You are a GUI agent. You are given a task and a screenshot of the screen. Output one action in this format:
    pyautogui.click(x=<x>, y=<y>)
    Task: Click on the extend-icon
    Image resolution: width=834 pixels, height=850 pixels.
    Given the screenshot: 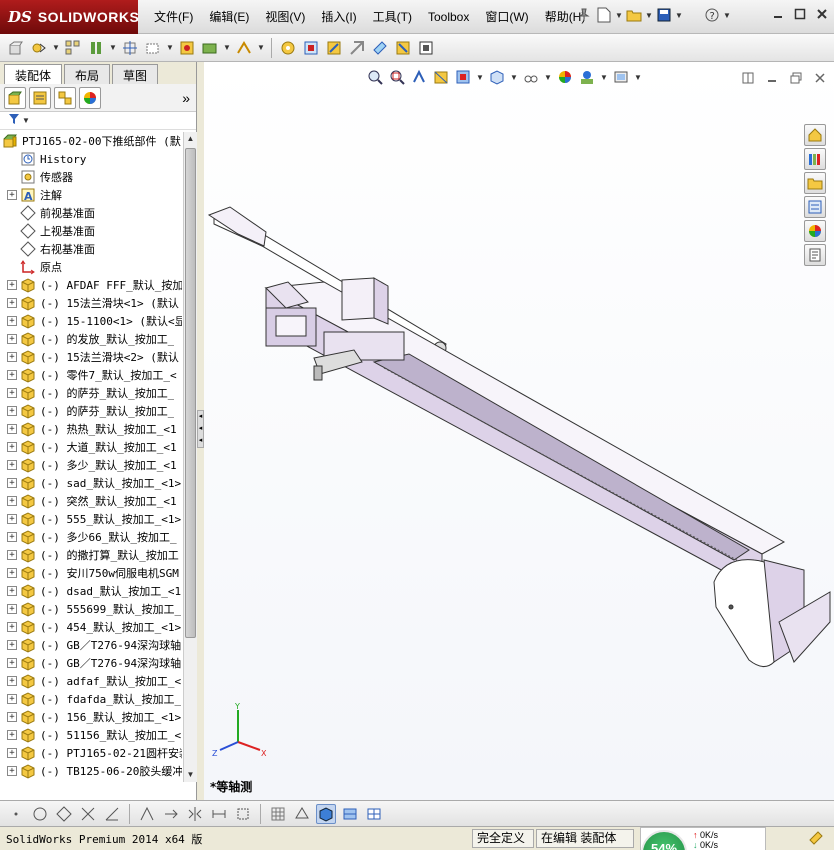 What is the action you would take?
    pyautogui.click(x=171, y=814)
    